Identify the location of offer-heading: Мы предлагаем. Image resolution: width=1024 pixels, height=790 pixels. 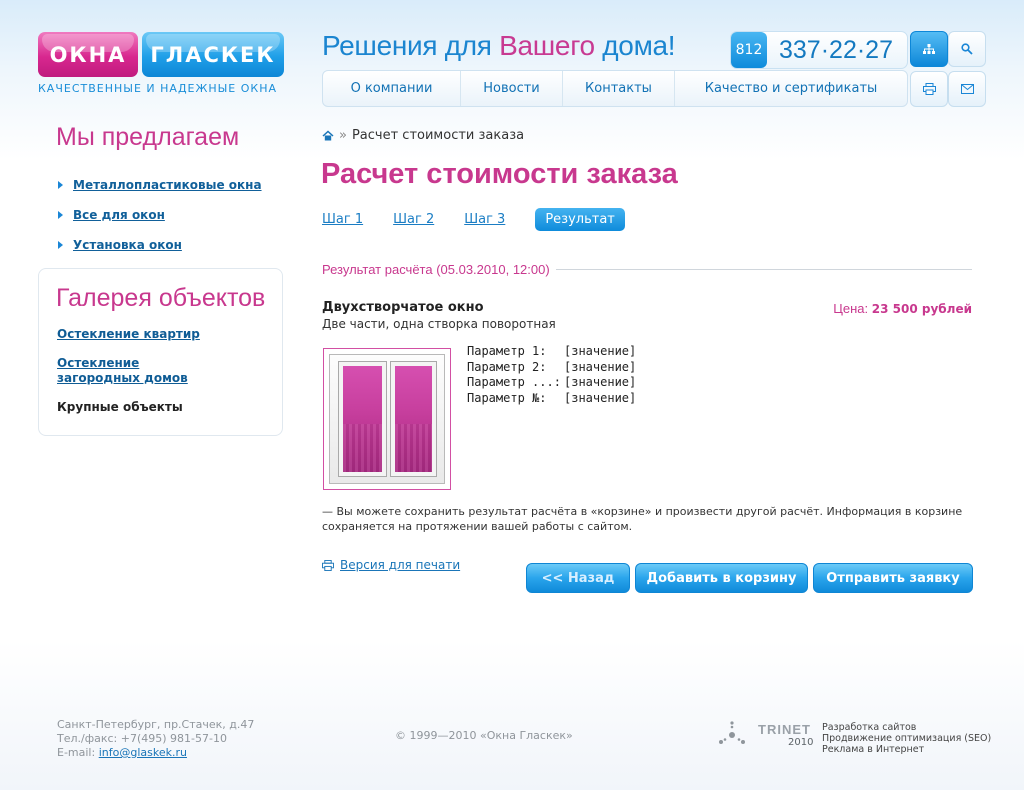
(148, 137).